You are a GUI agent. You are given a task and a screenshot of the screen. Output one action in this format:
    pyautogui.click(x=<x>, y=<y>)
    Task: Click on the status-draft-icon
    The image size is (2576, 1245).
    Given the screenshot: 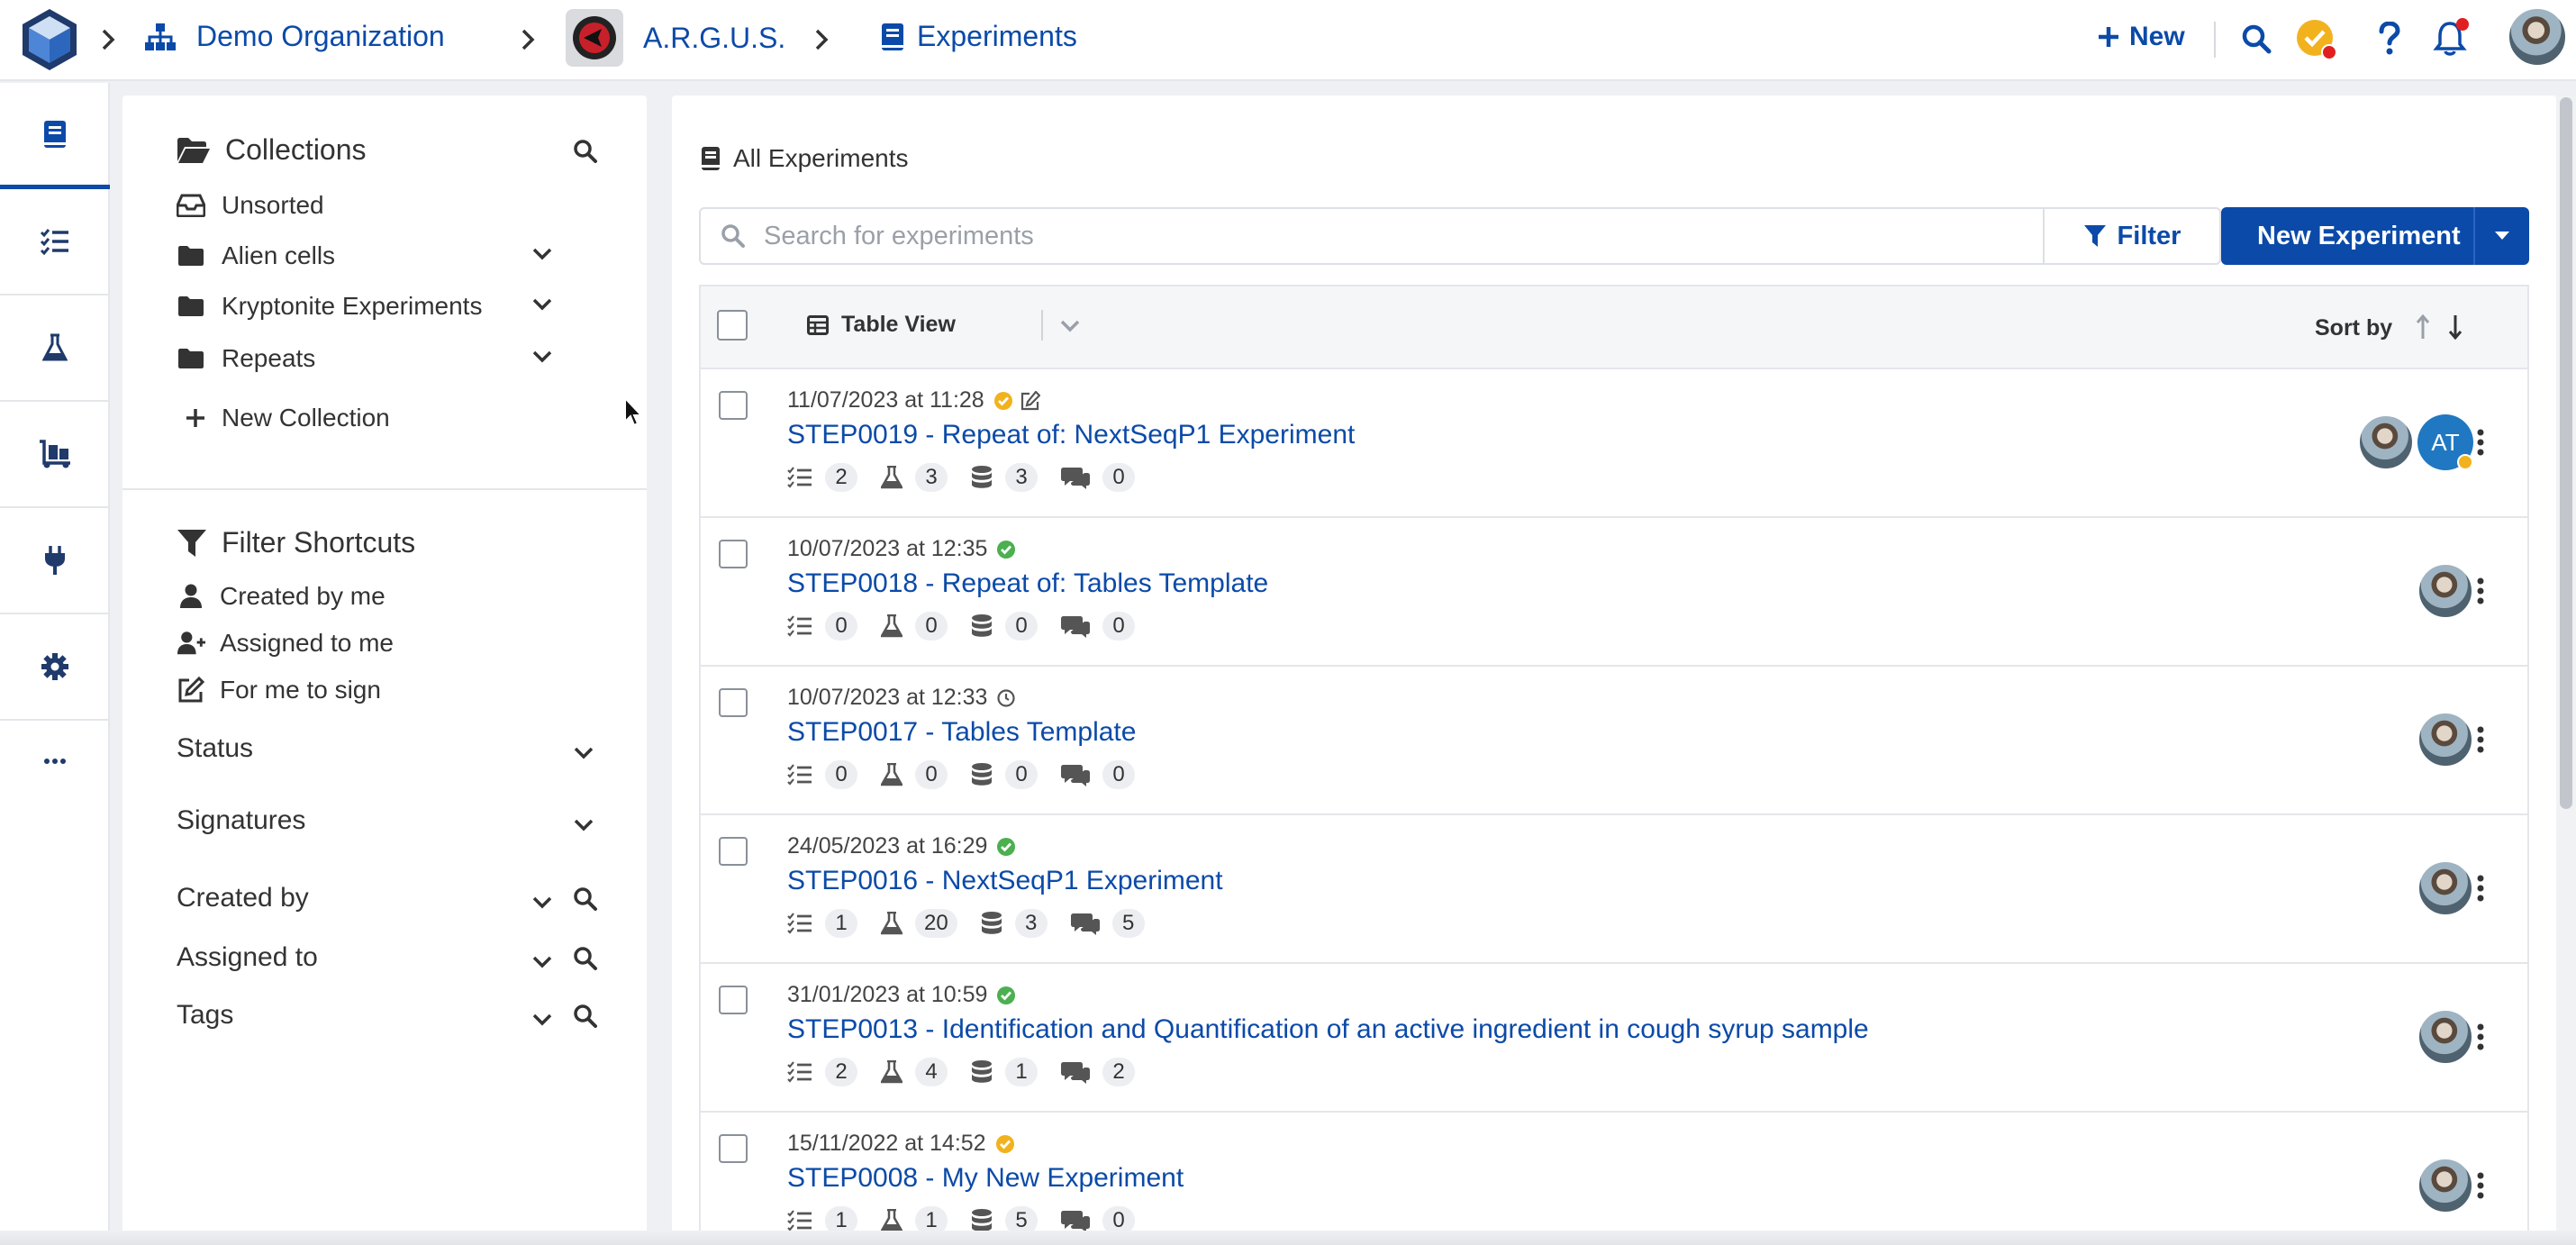 What is the action you would take?
    pyautogui.click(x=1006, y=698)
    